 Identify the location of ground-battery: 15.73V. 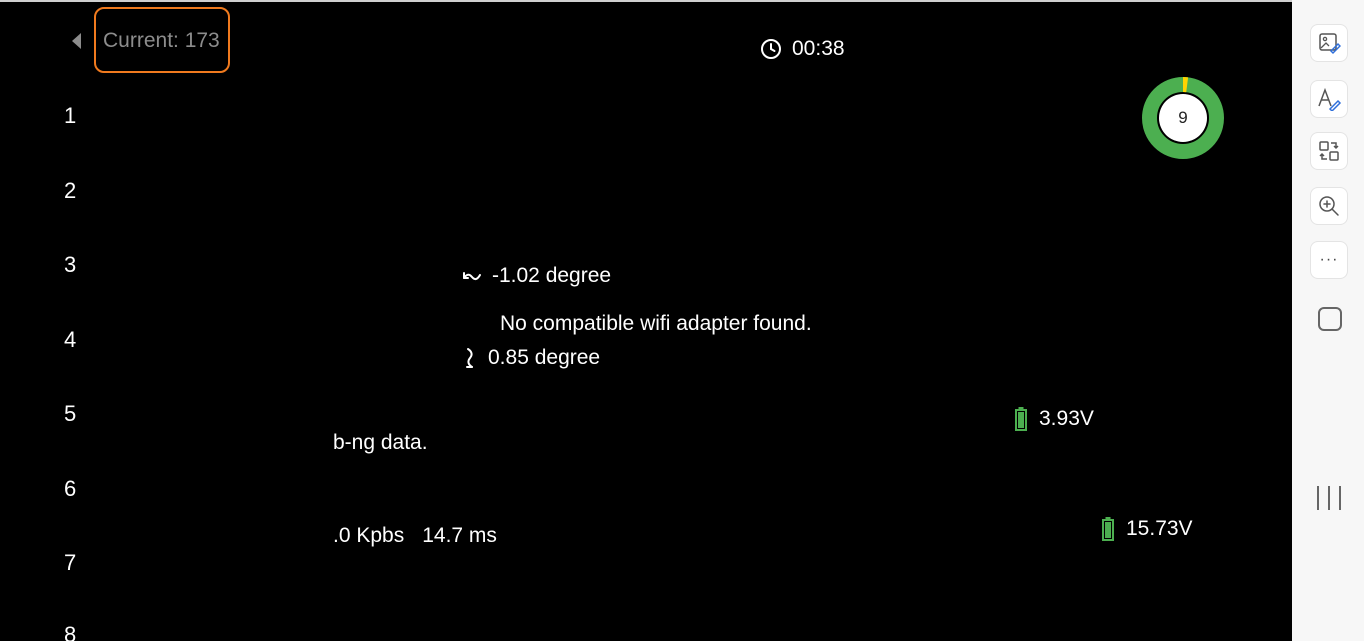
(1147, 529).